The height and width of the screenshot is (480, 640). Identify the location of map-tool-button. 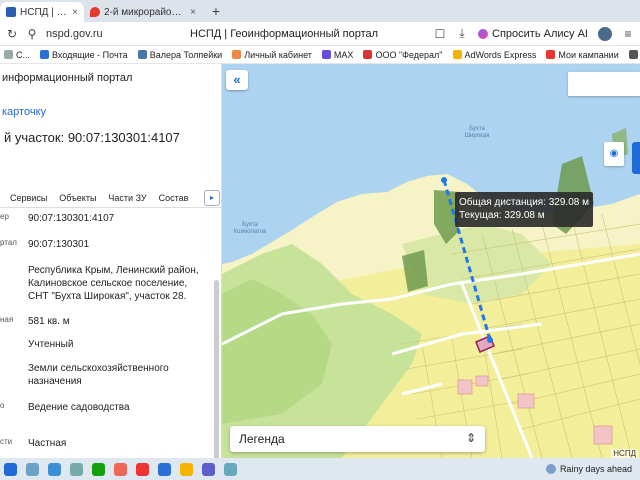
(636, 158).